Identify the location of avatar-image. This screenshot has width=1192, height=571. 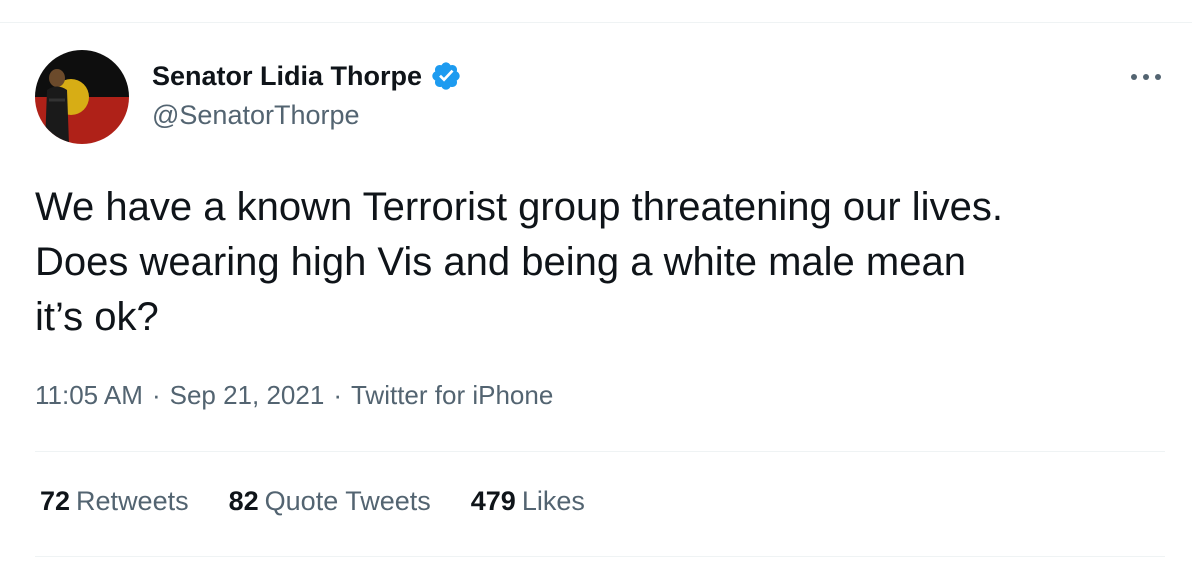
(82, 97).